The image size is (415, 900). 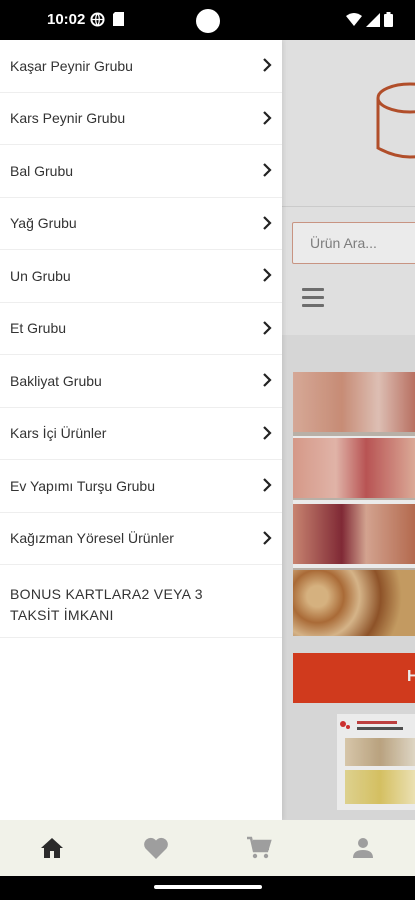 I want to click on profile-icon, so click(x=363, y=848).